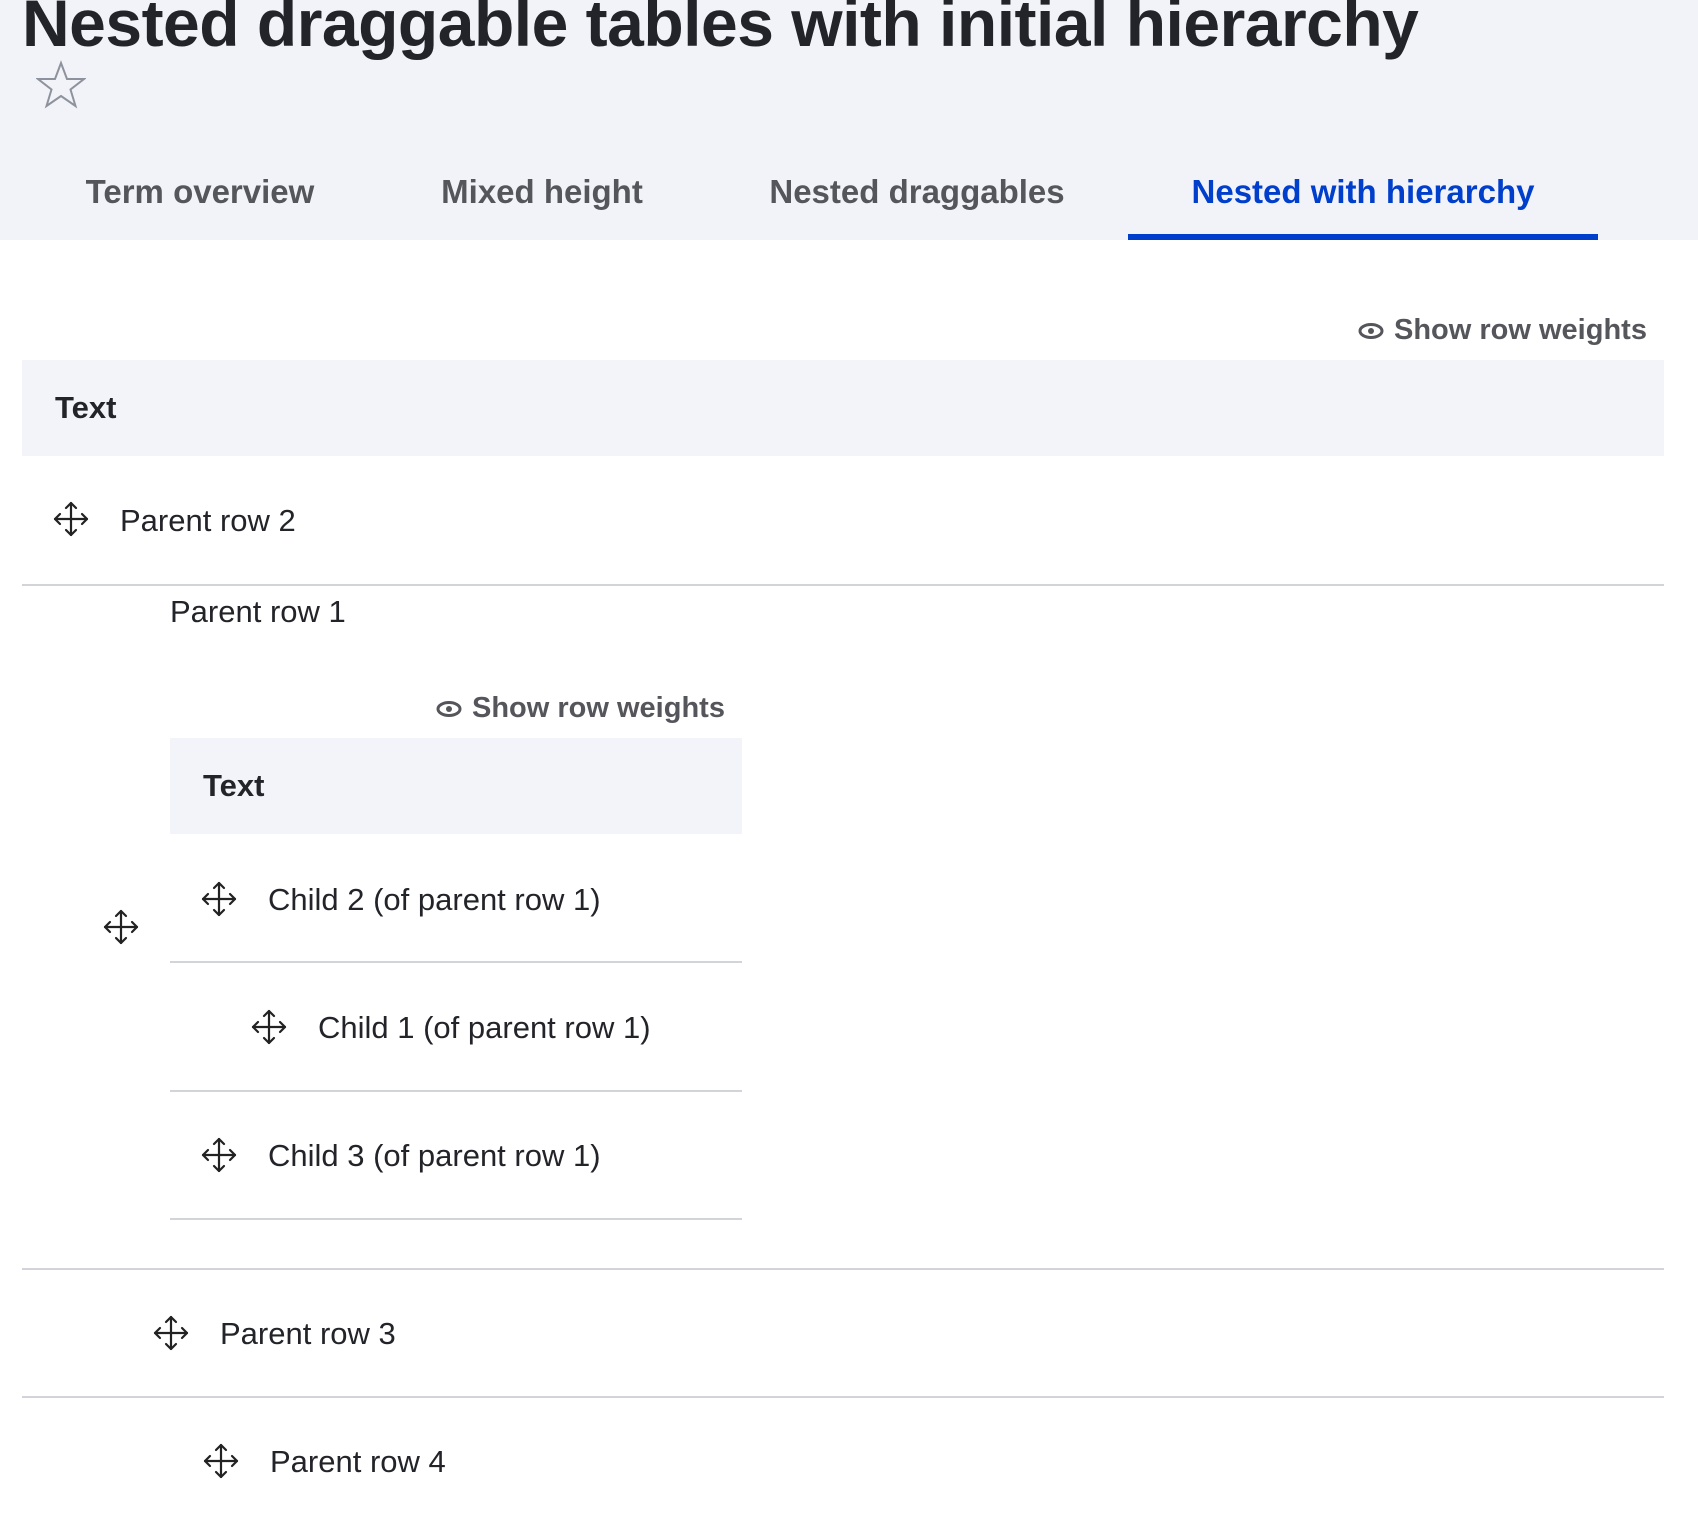  What do you see at coordinates (200, 195) in the screenshot?
I see `tab-term-overview: Term overview` at bounding box center [200, 195].